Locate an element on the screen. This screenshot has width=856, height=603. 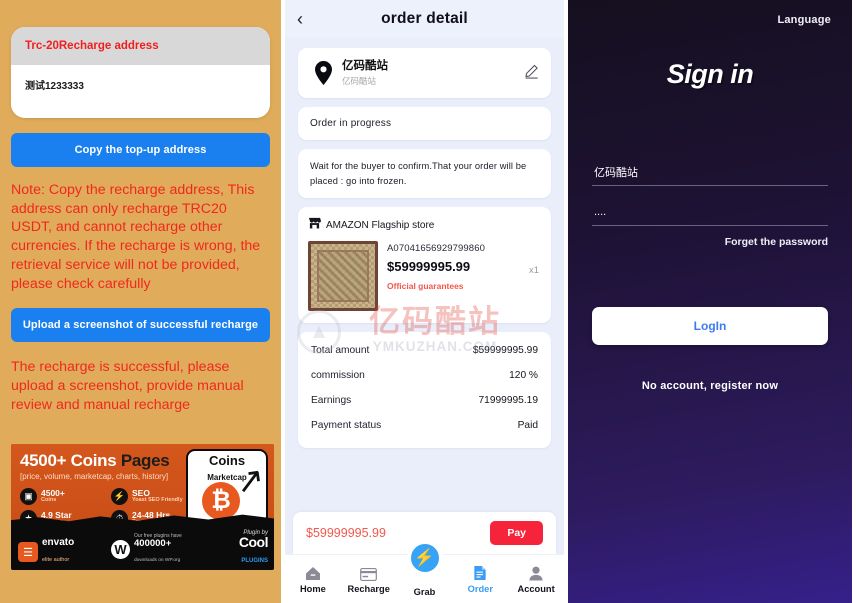
pencil-icon is located at coordinates (531, 73).